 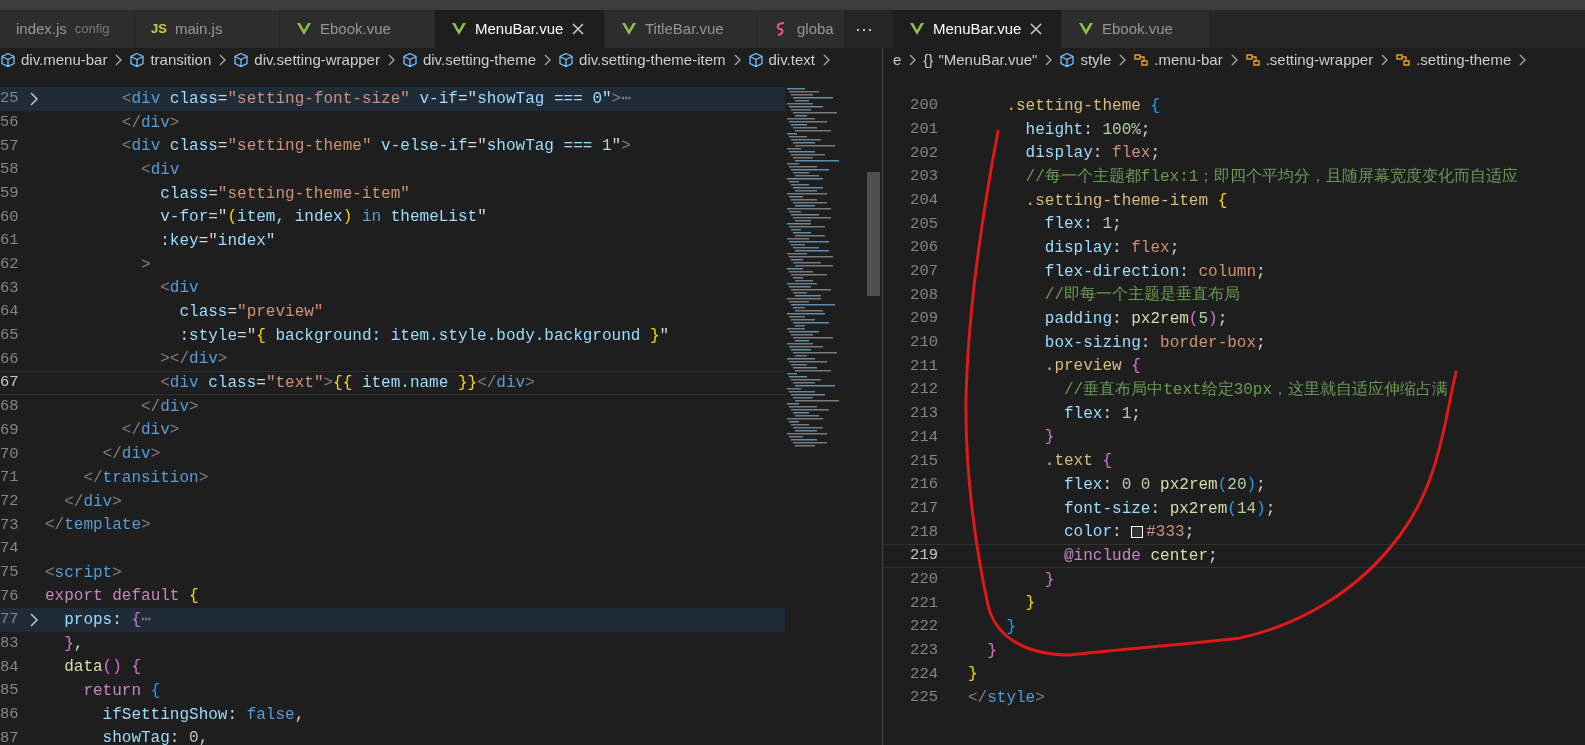 What do you see at coordinates (923, 579) in the screenshot?
I see `line-number: 220` at bounding box center [923, 579].